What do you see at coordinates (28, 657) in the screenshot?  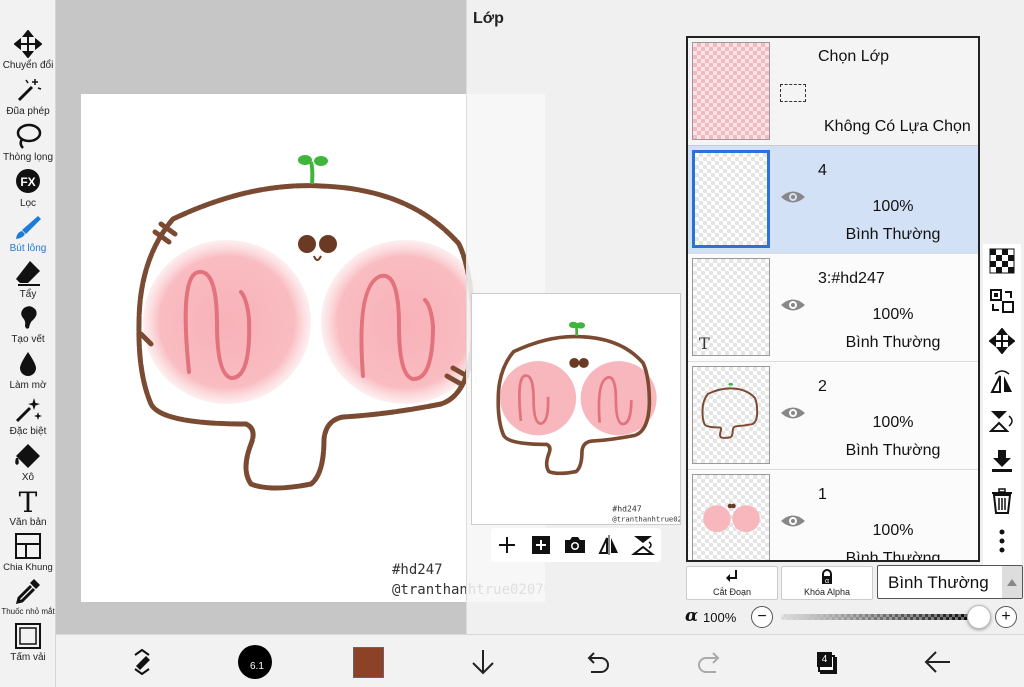 I see `tool-label: Tấm vải` at bounding box center [28, 657].